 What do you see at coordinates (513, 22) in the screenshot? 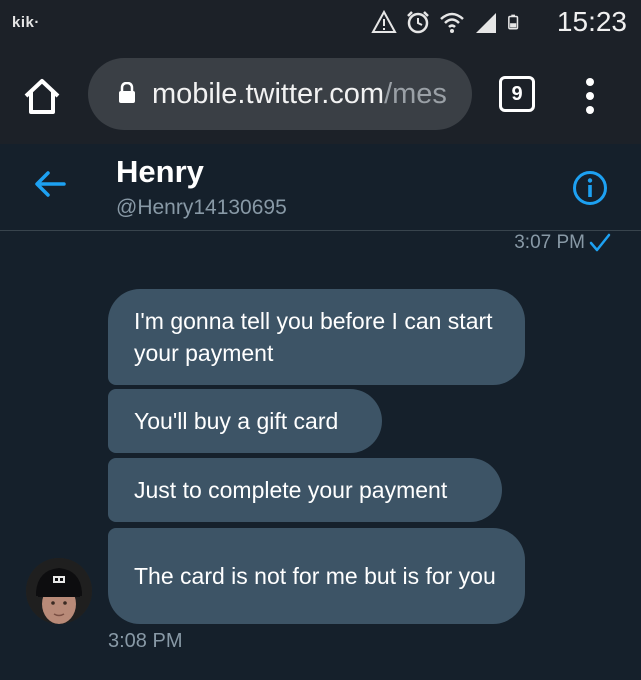
I see `battery-icon` at bounding box center [513, 22].